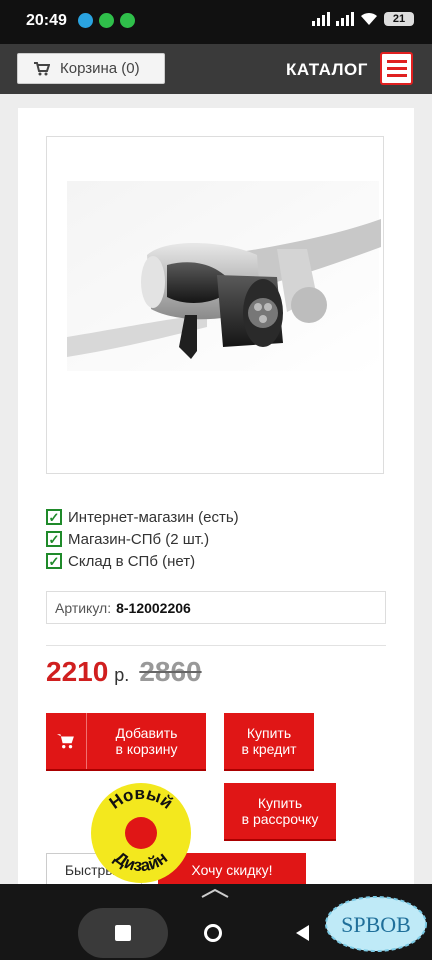  I want to click on price-current: 2210, so click(77, 671).